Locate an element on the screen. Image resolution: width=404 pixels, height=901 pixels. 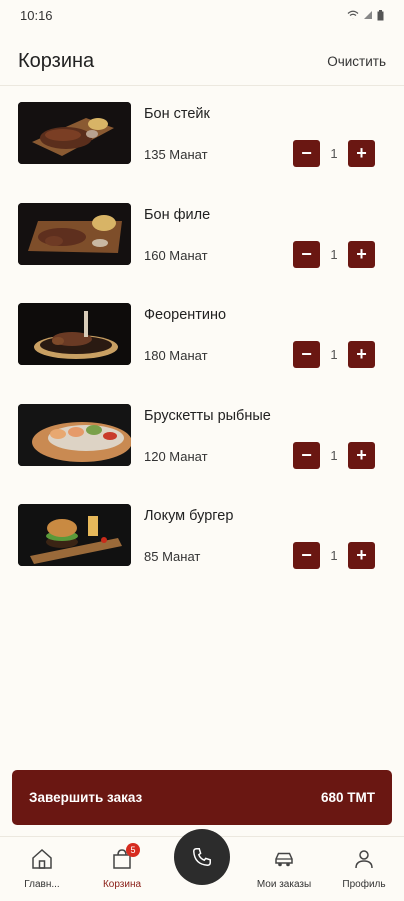
product-name: Бон стейк is located at coordinates (177, 114).